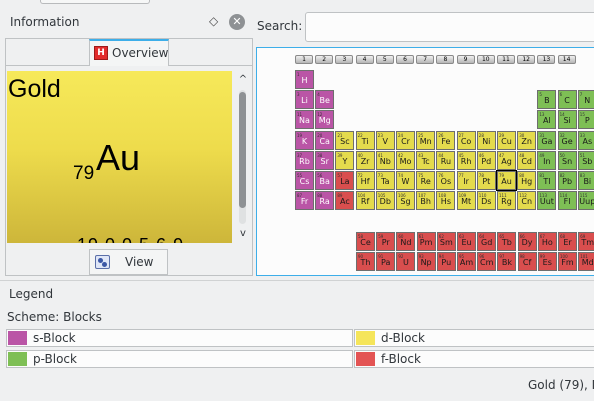 This screenshot has height=401, width=594. Describe the element at coordinates (585, 201) in the screenshot. I see `element-cell-Uup: 115 Uup` at that location.